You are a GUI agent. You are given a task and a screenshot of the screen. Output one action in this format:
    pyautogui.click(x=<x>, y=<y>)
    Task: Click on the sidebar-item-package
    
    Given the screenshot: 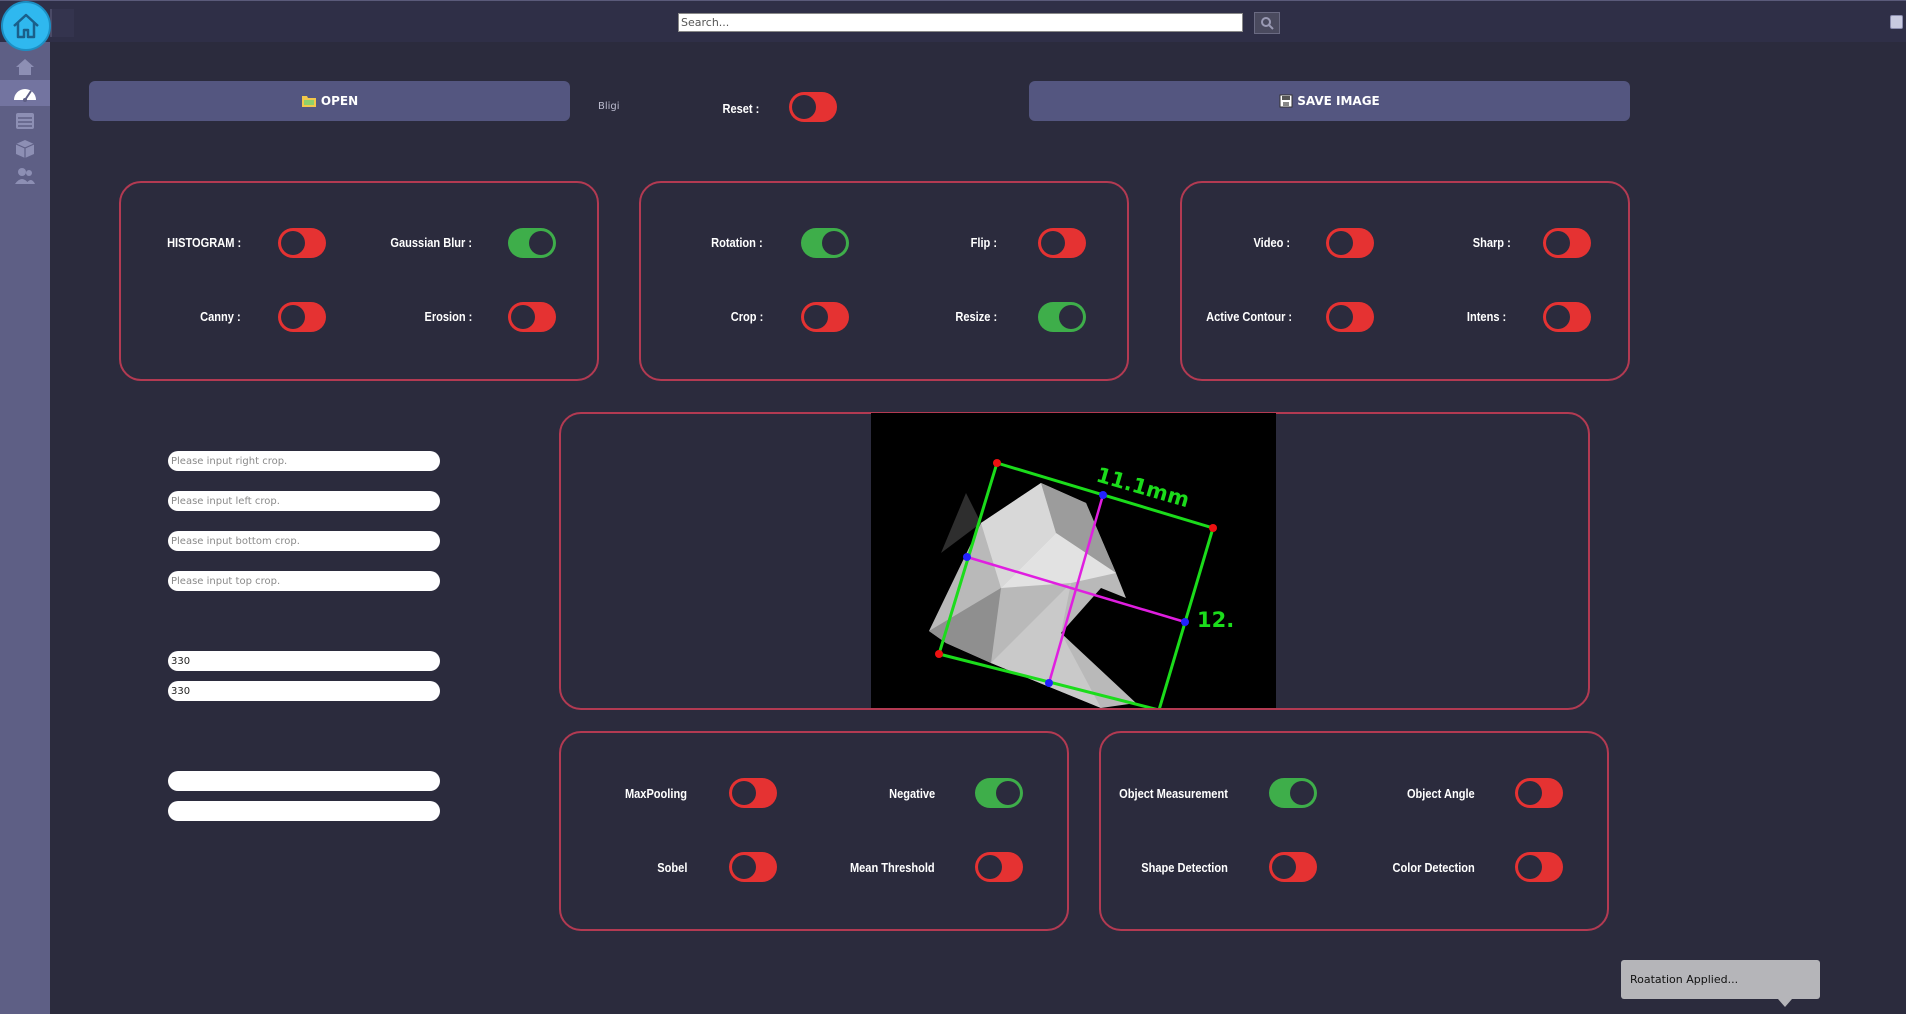 What is the action you would take?
    pyautogui.click(x=25, y=149)
    